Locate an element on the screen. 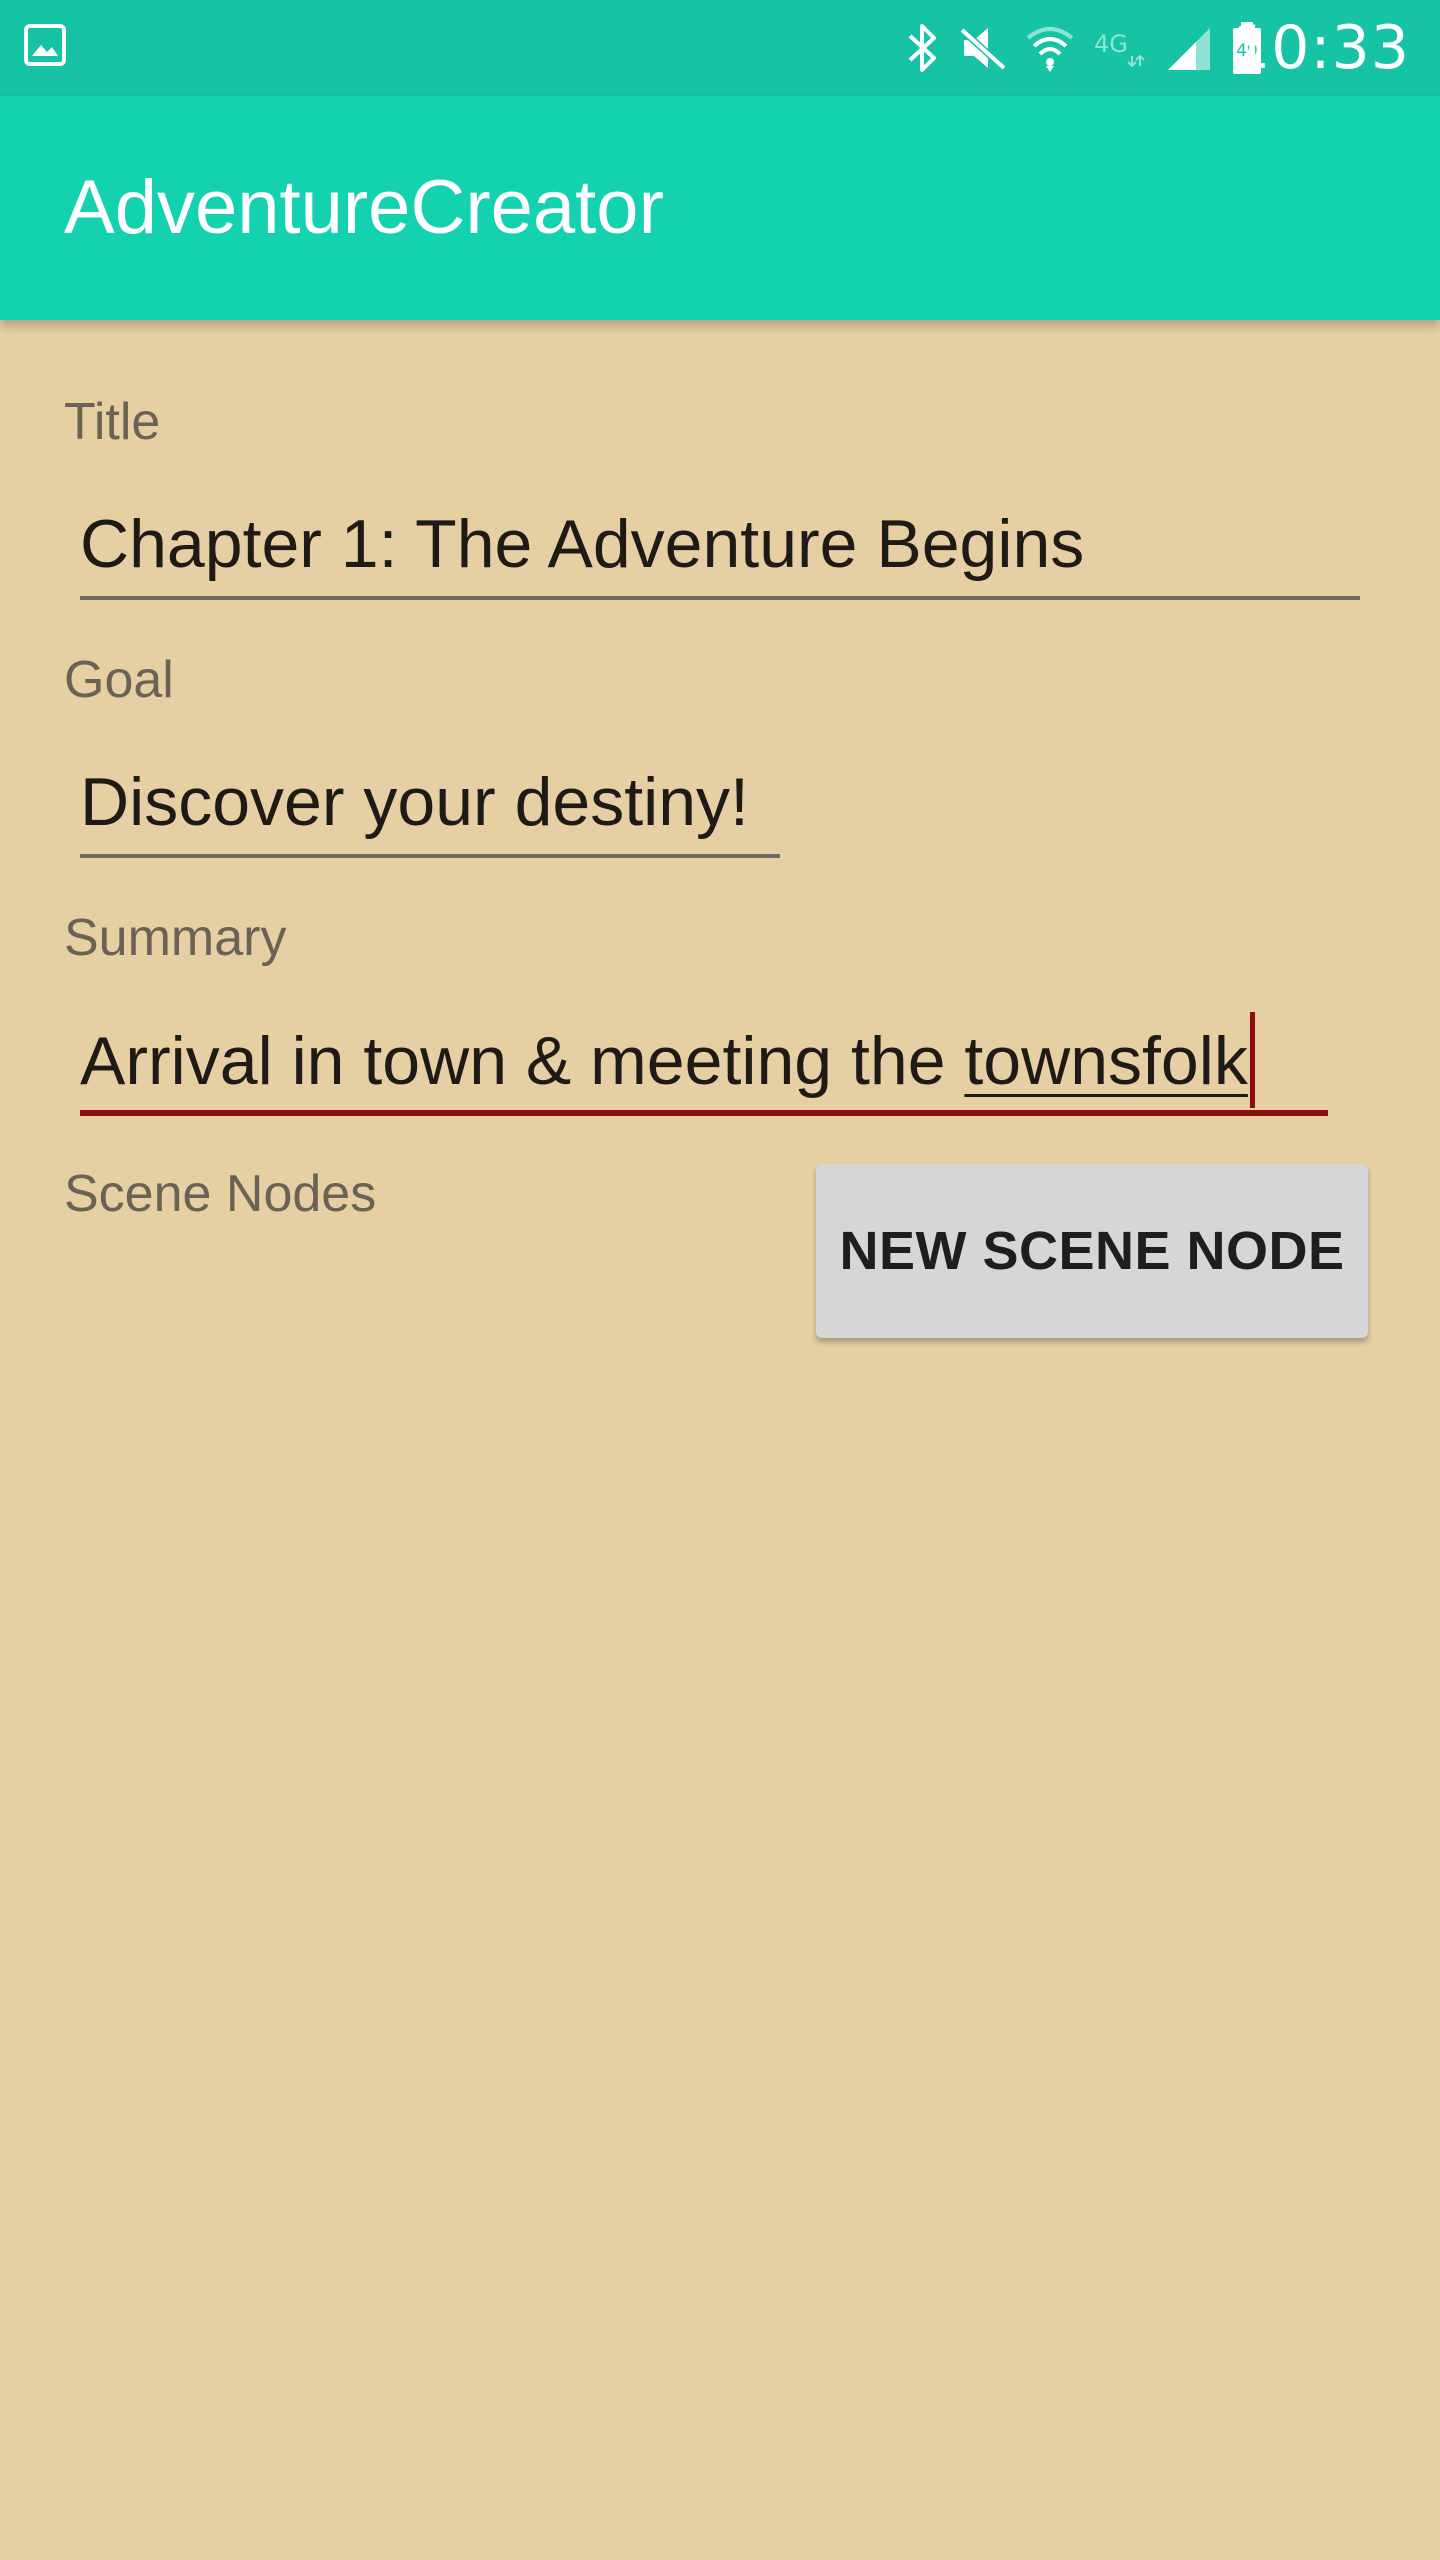  lte-icon: 4G is located at coordinates (1119, 49).